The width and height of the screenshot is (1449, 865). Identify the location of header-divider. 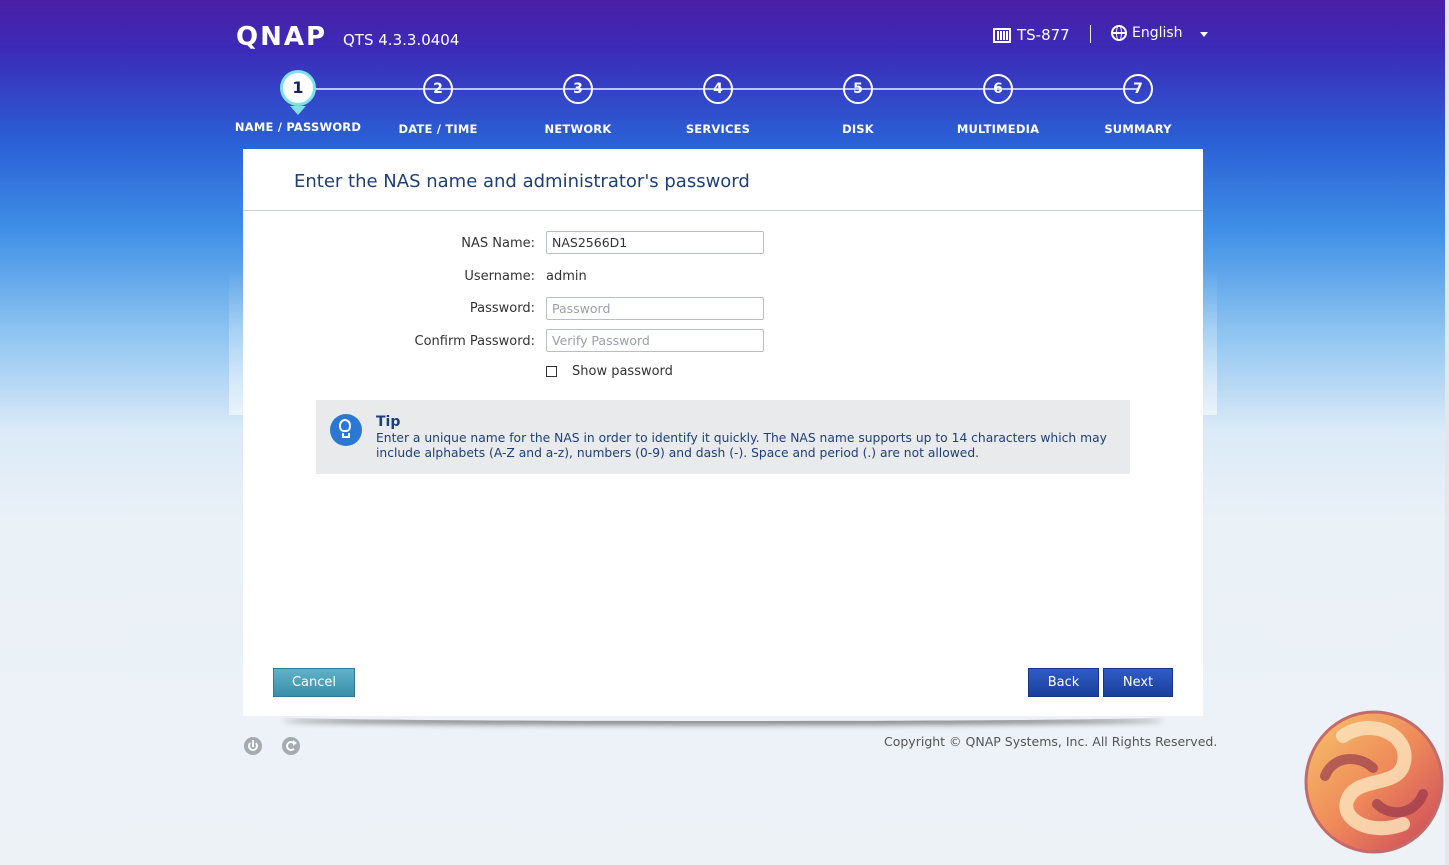
(1090, 34).